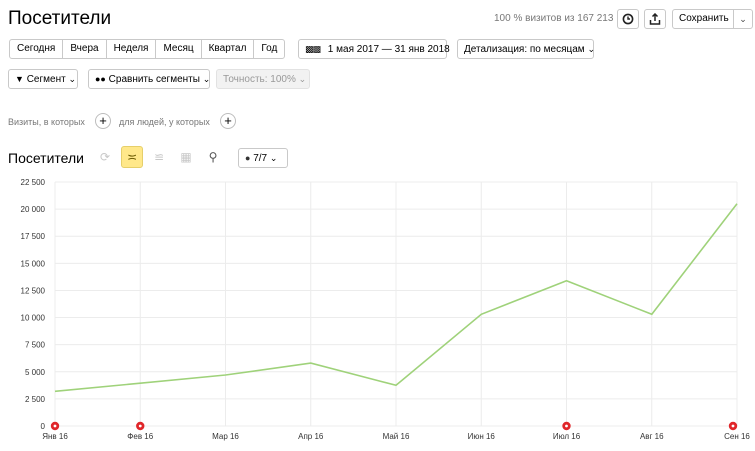 The width and height of the screenshot is (755, 451). I want to click on chart-title: Посетители, so click(46, 158).